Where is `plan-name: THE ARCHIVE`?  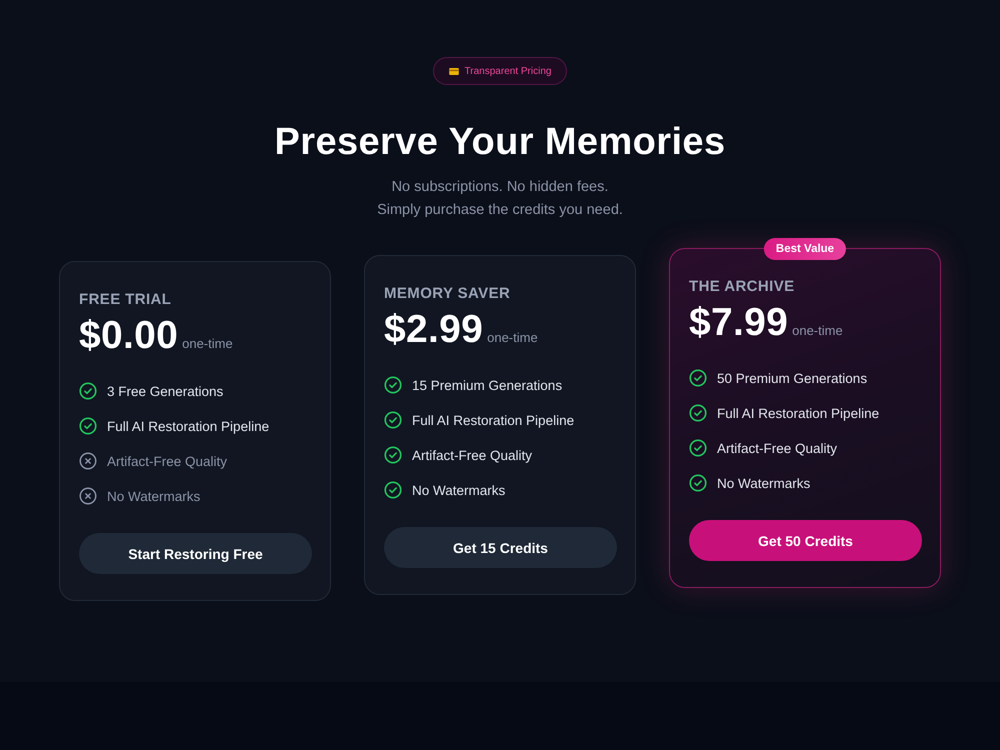
plan-name: THE ARCHIVE is located at coordinates (742, 287).